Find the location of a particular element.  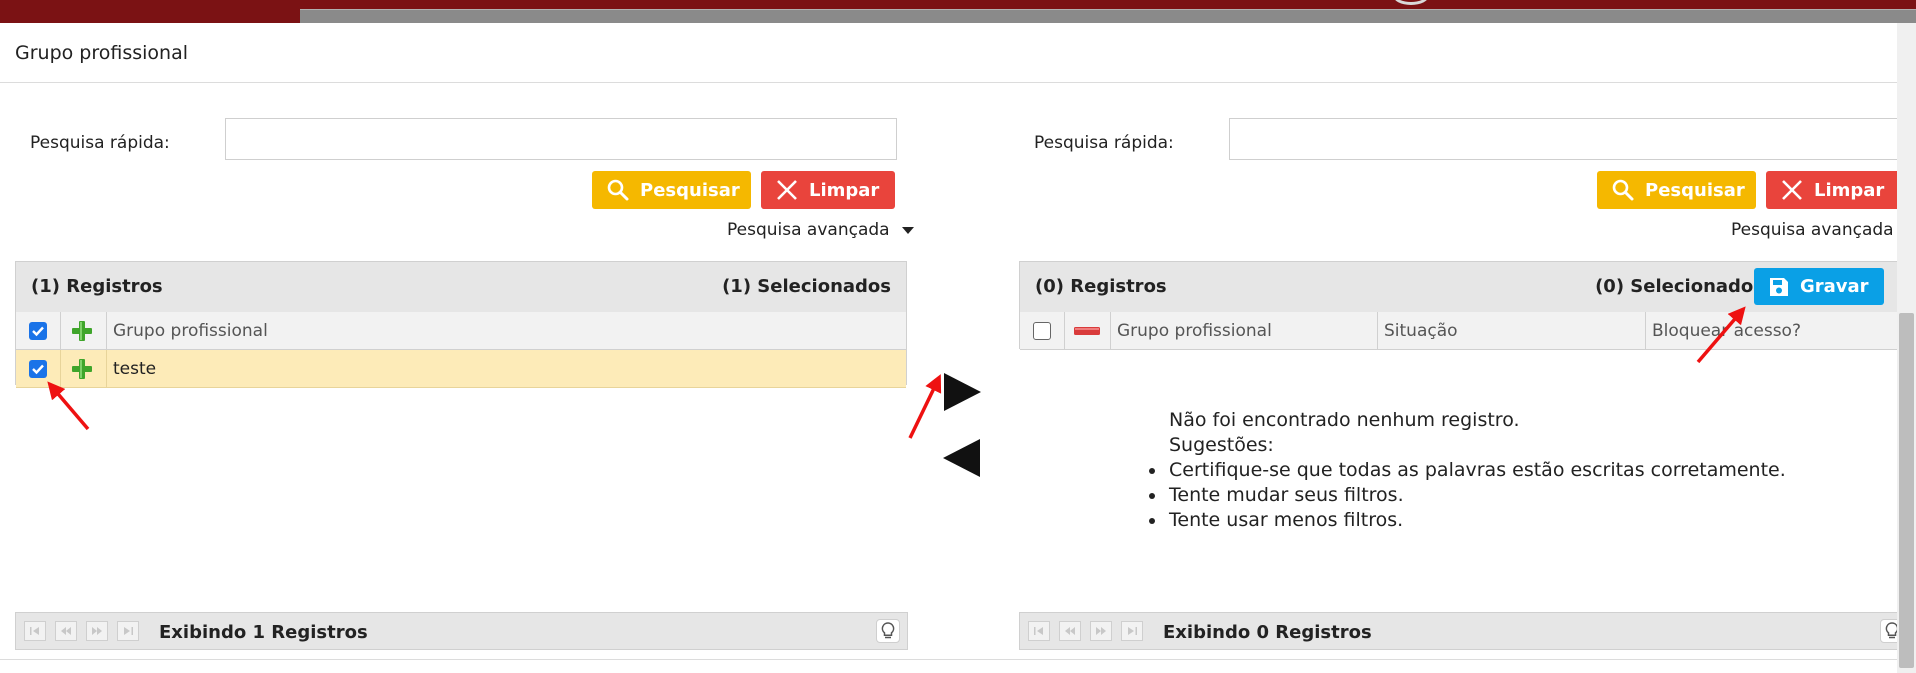

row-checkbox-cell is located at coordinates (38, 368).